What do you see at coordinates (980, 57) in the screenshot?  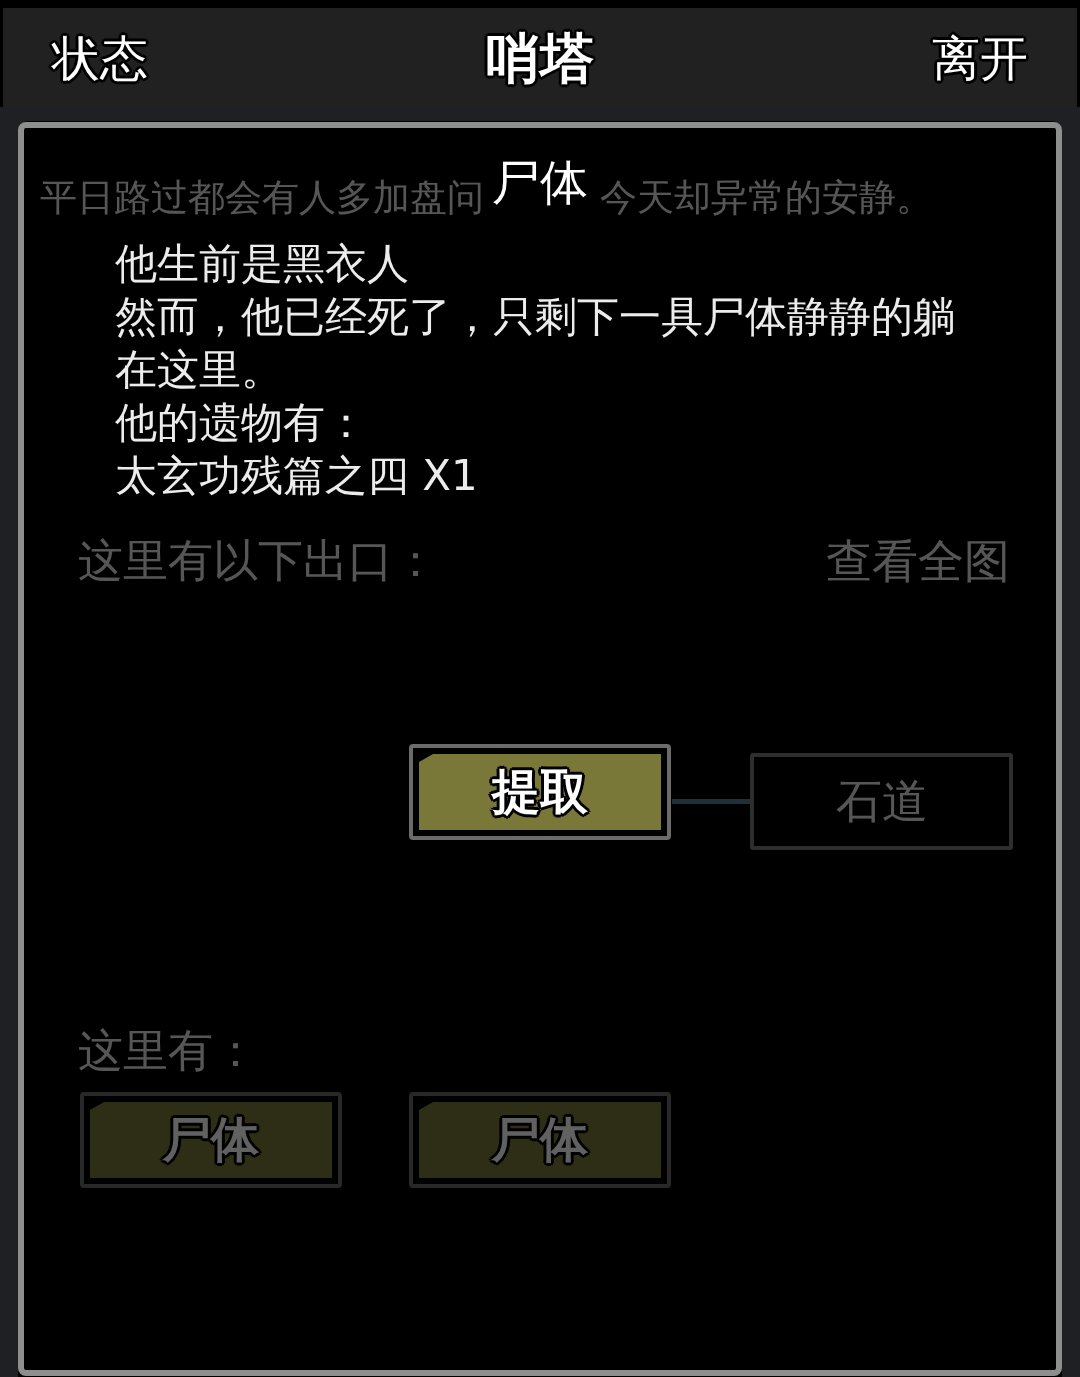 I see `leave-button: 离开` at bounding box center [980, 57].